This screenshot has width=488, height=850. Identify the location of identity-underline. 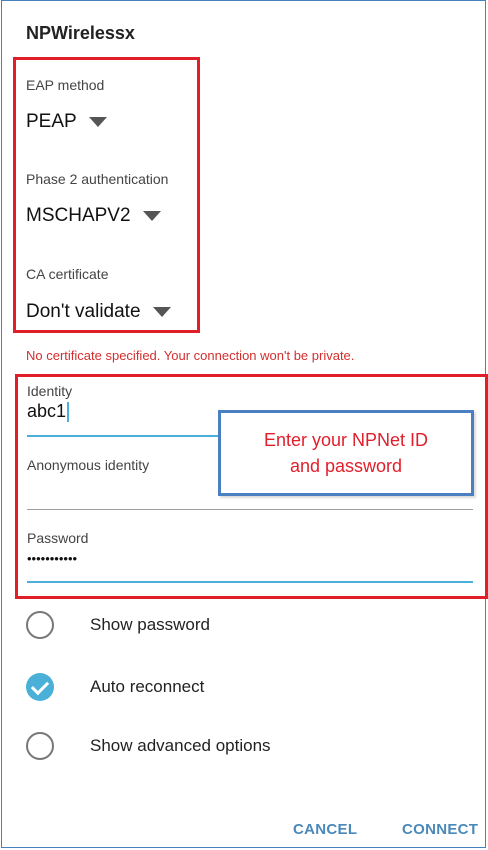
(127, 436).